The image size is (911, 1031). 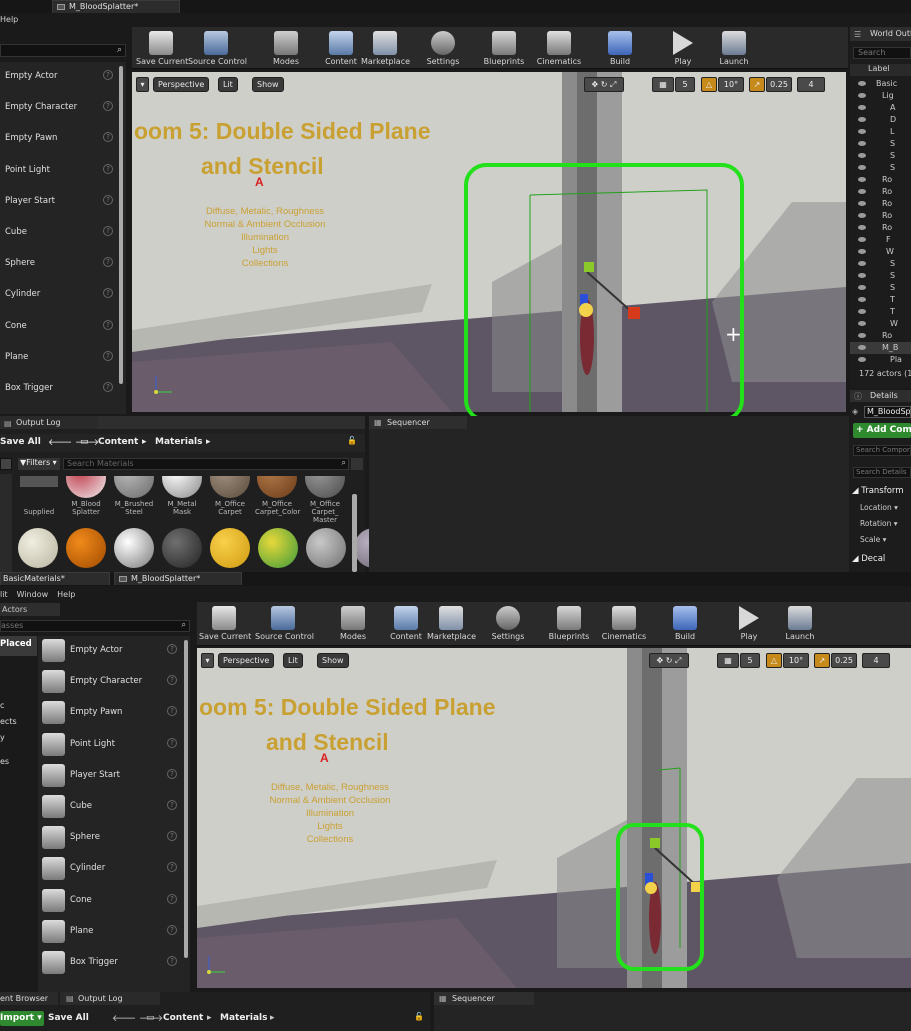 What do you see at coordinates (114, 807) in the screenshot?
I see `mode-item: Cube?` at bounding box center [114, 807].